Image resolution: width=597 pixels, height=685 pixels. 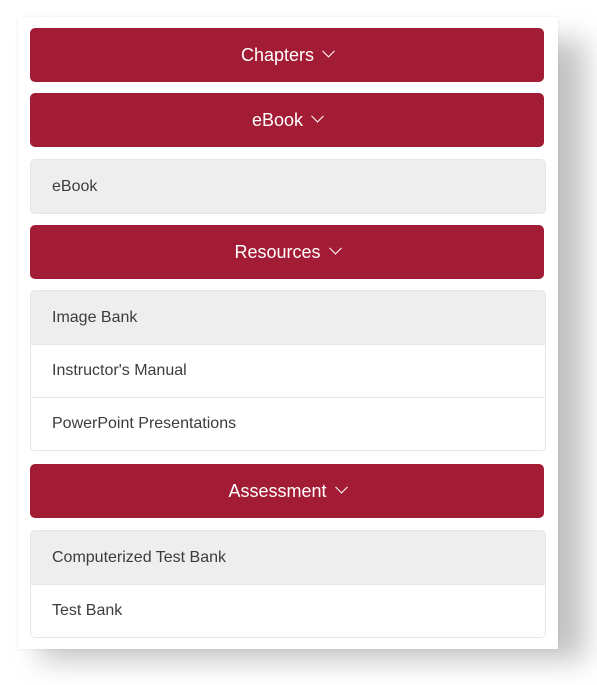 What do you see at coordinates (144, 423) in the screenshot?
I see `list-item-label: PowerPoint Presentations` at bounding box center [144, 423].